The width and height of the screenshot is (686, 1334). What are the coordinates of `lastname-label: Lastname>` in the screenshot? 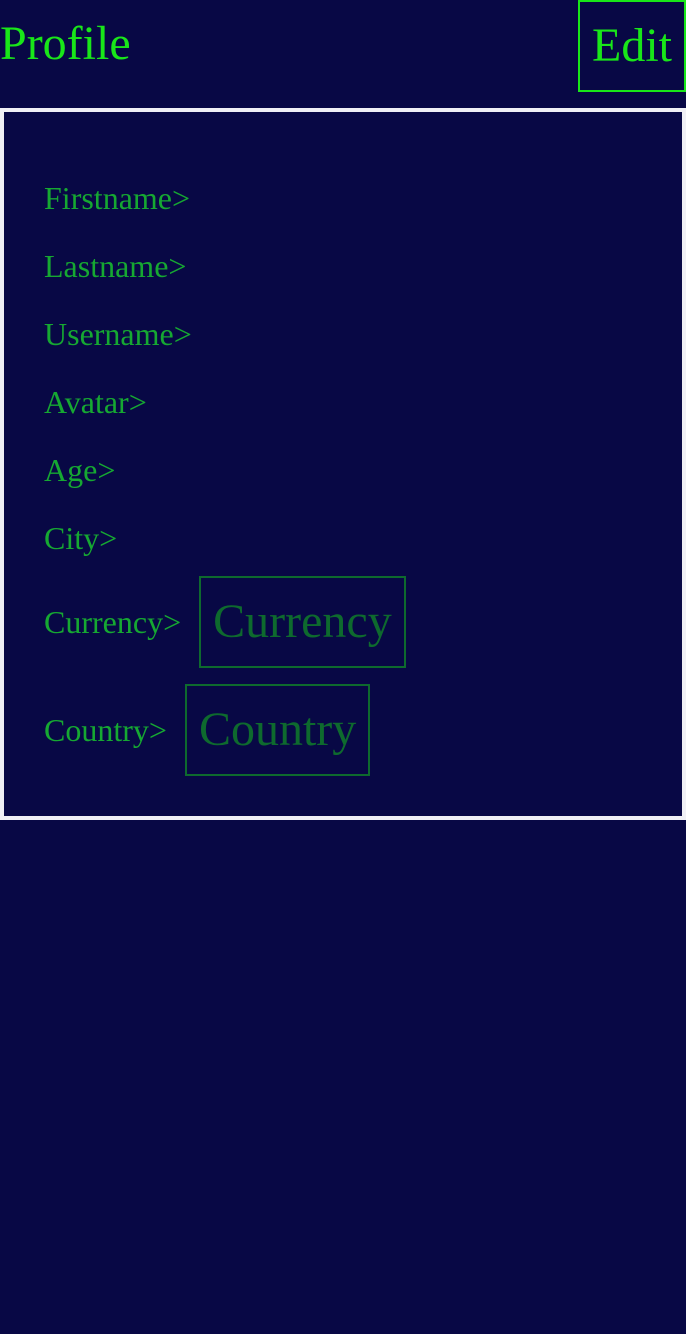 It's located at (115, 266).